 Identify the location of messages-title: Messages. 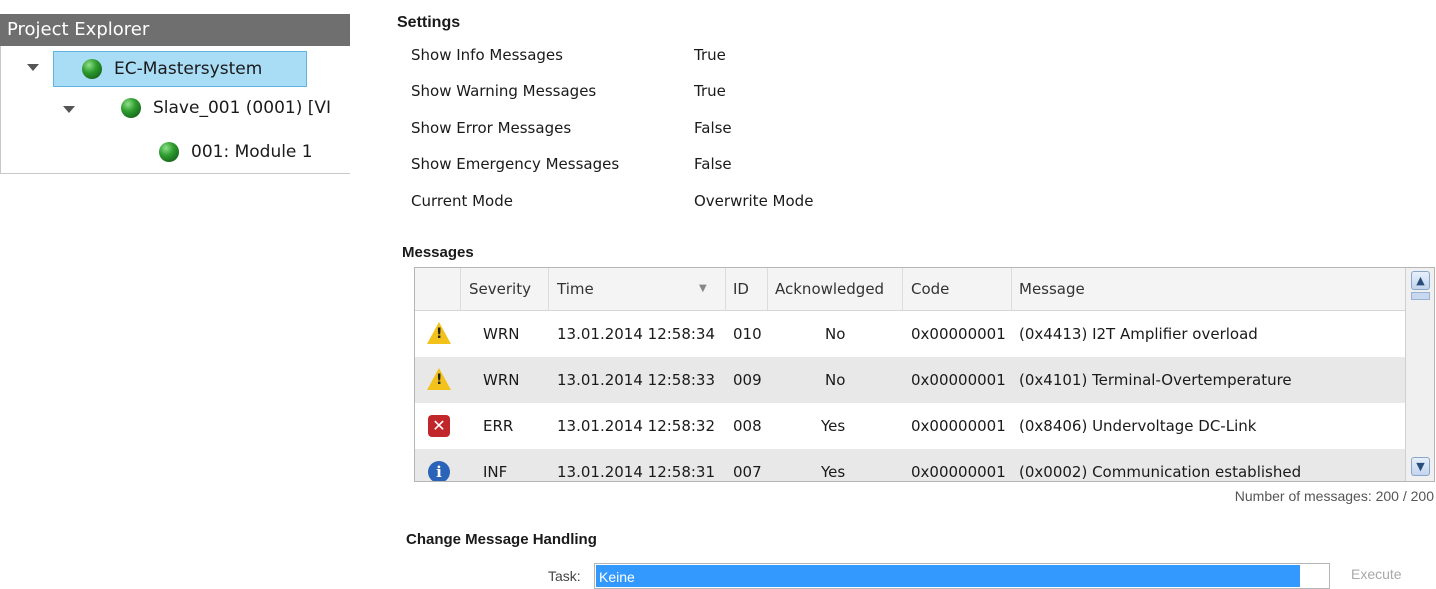
(438, 252).